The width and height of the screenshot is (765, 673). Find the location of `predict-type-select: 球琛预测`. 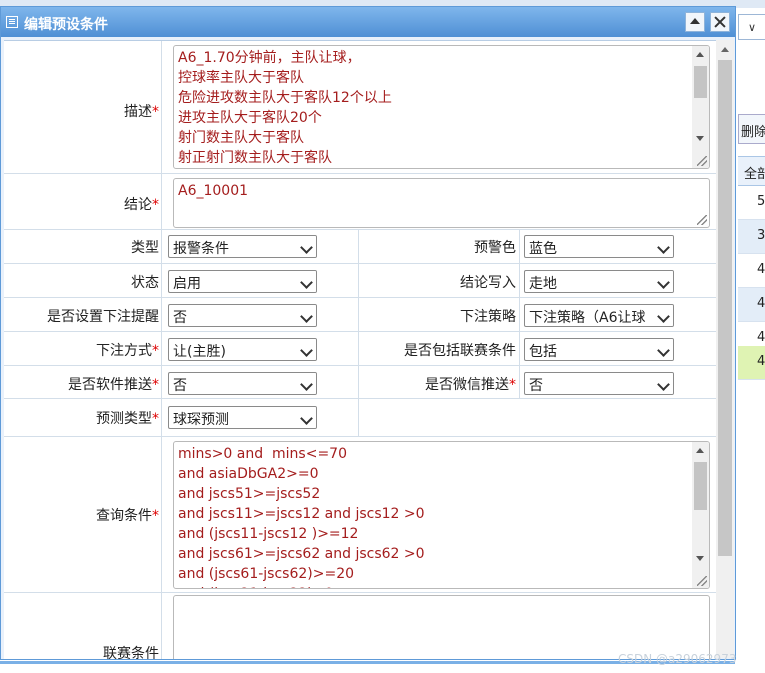

predict-type-select: 球琛预测 is located at coordinates (242, 417).